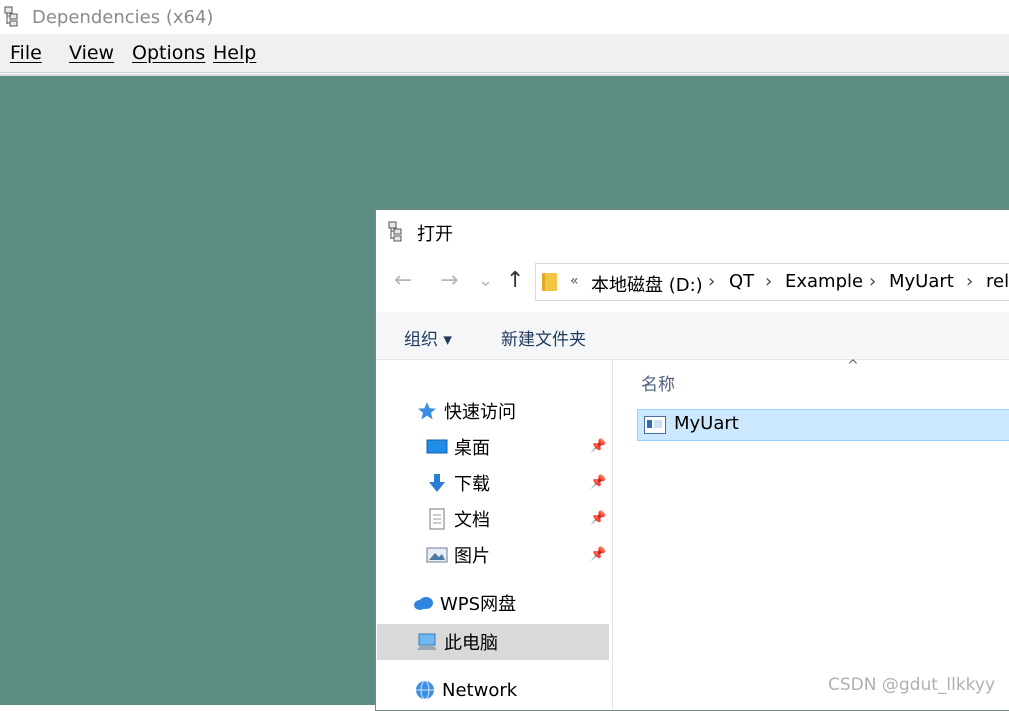 Image resolution: width=1009 pixels, height=711 pixels. Describe the element at coordinates (480, 412) in the screenshot. I see `nav-label: 快速访问` at that location.